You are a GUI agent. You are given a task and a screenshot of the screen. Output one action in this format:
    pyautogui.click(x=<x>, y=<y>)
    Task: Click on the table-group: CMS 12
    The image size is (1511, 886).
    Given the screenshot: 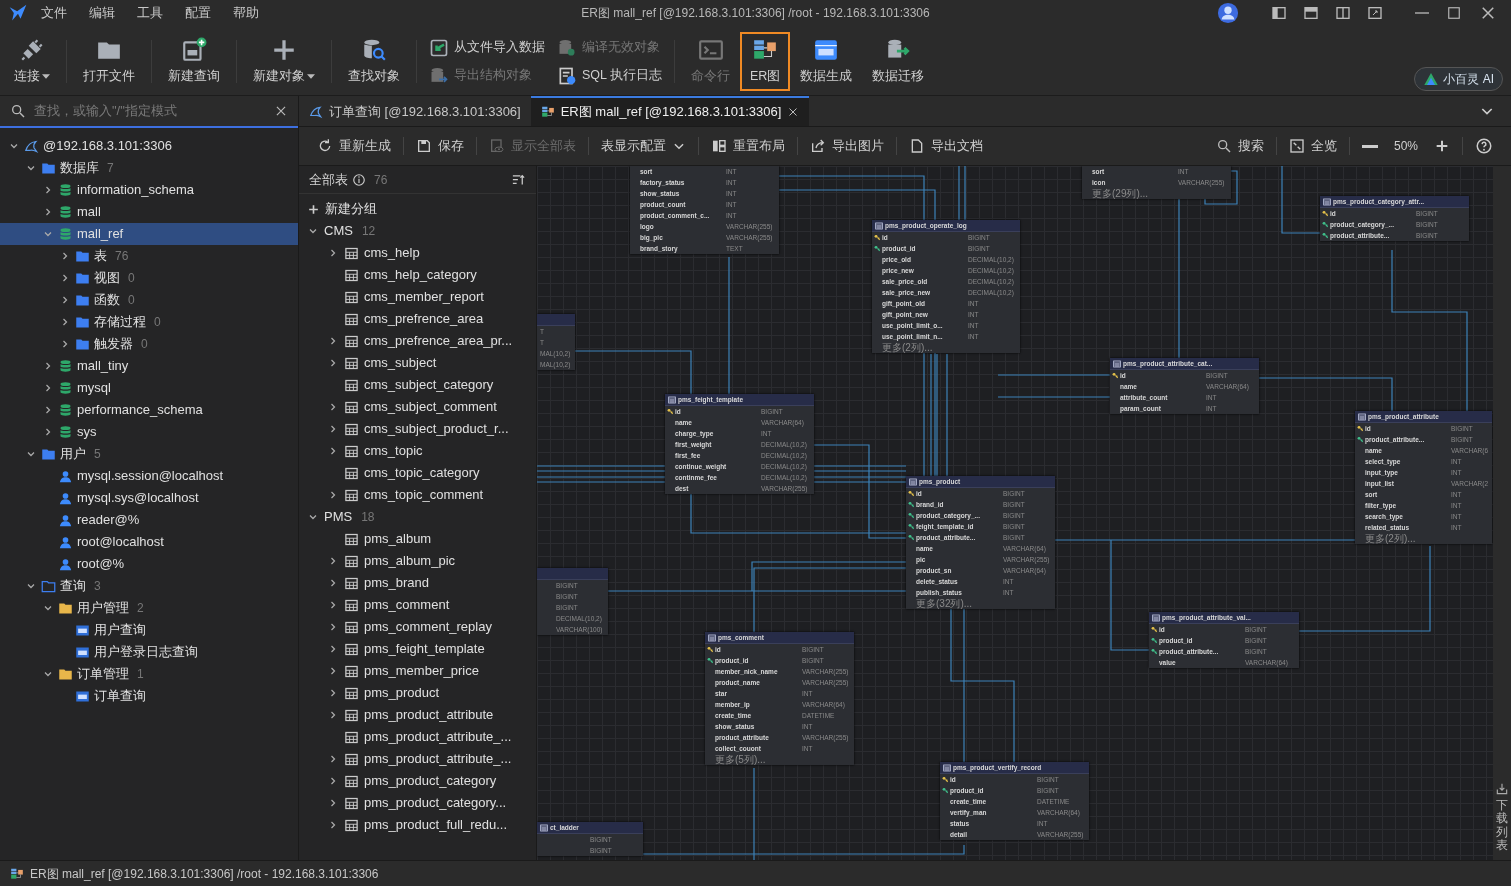 What is the action you would take?
    pyautogui.click(x=417, y=231)
    